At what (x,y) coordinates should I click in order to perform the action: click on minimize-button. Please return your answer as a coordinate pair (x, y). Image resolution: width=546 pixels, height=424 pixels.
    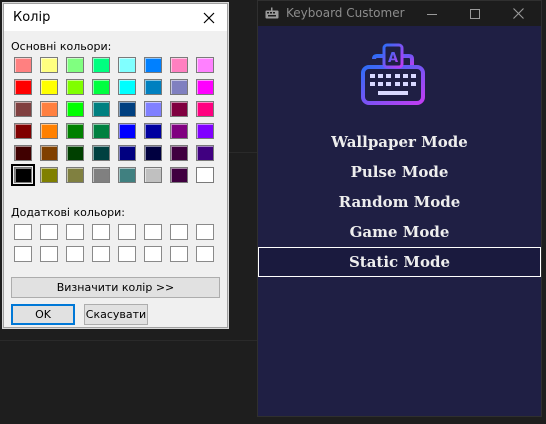
    Looking at the image, I should click on (432, 13).